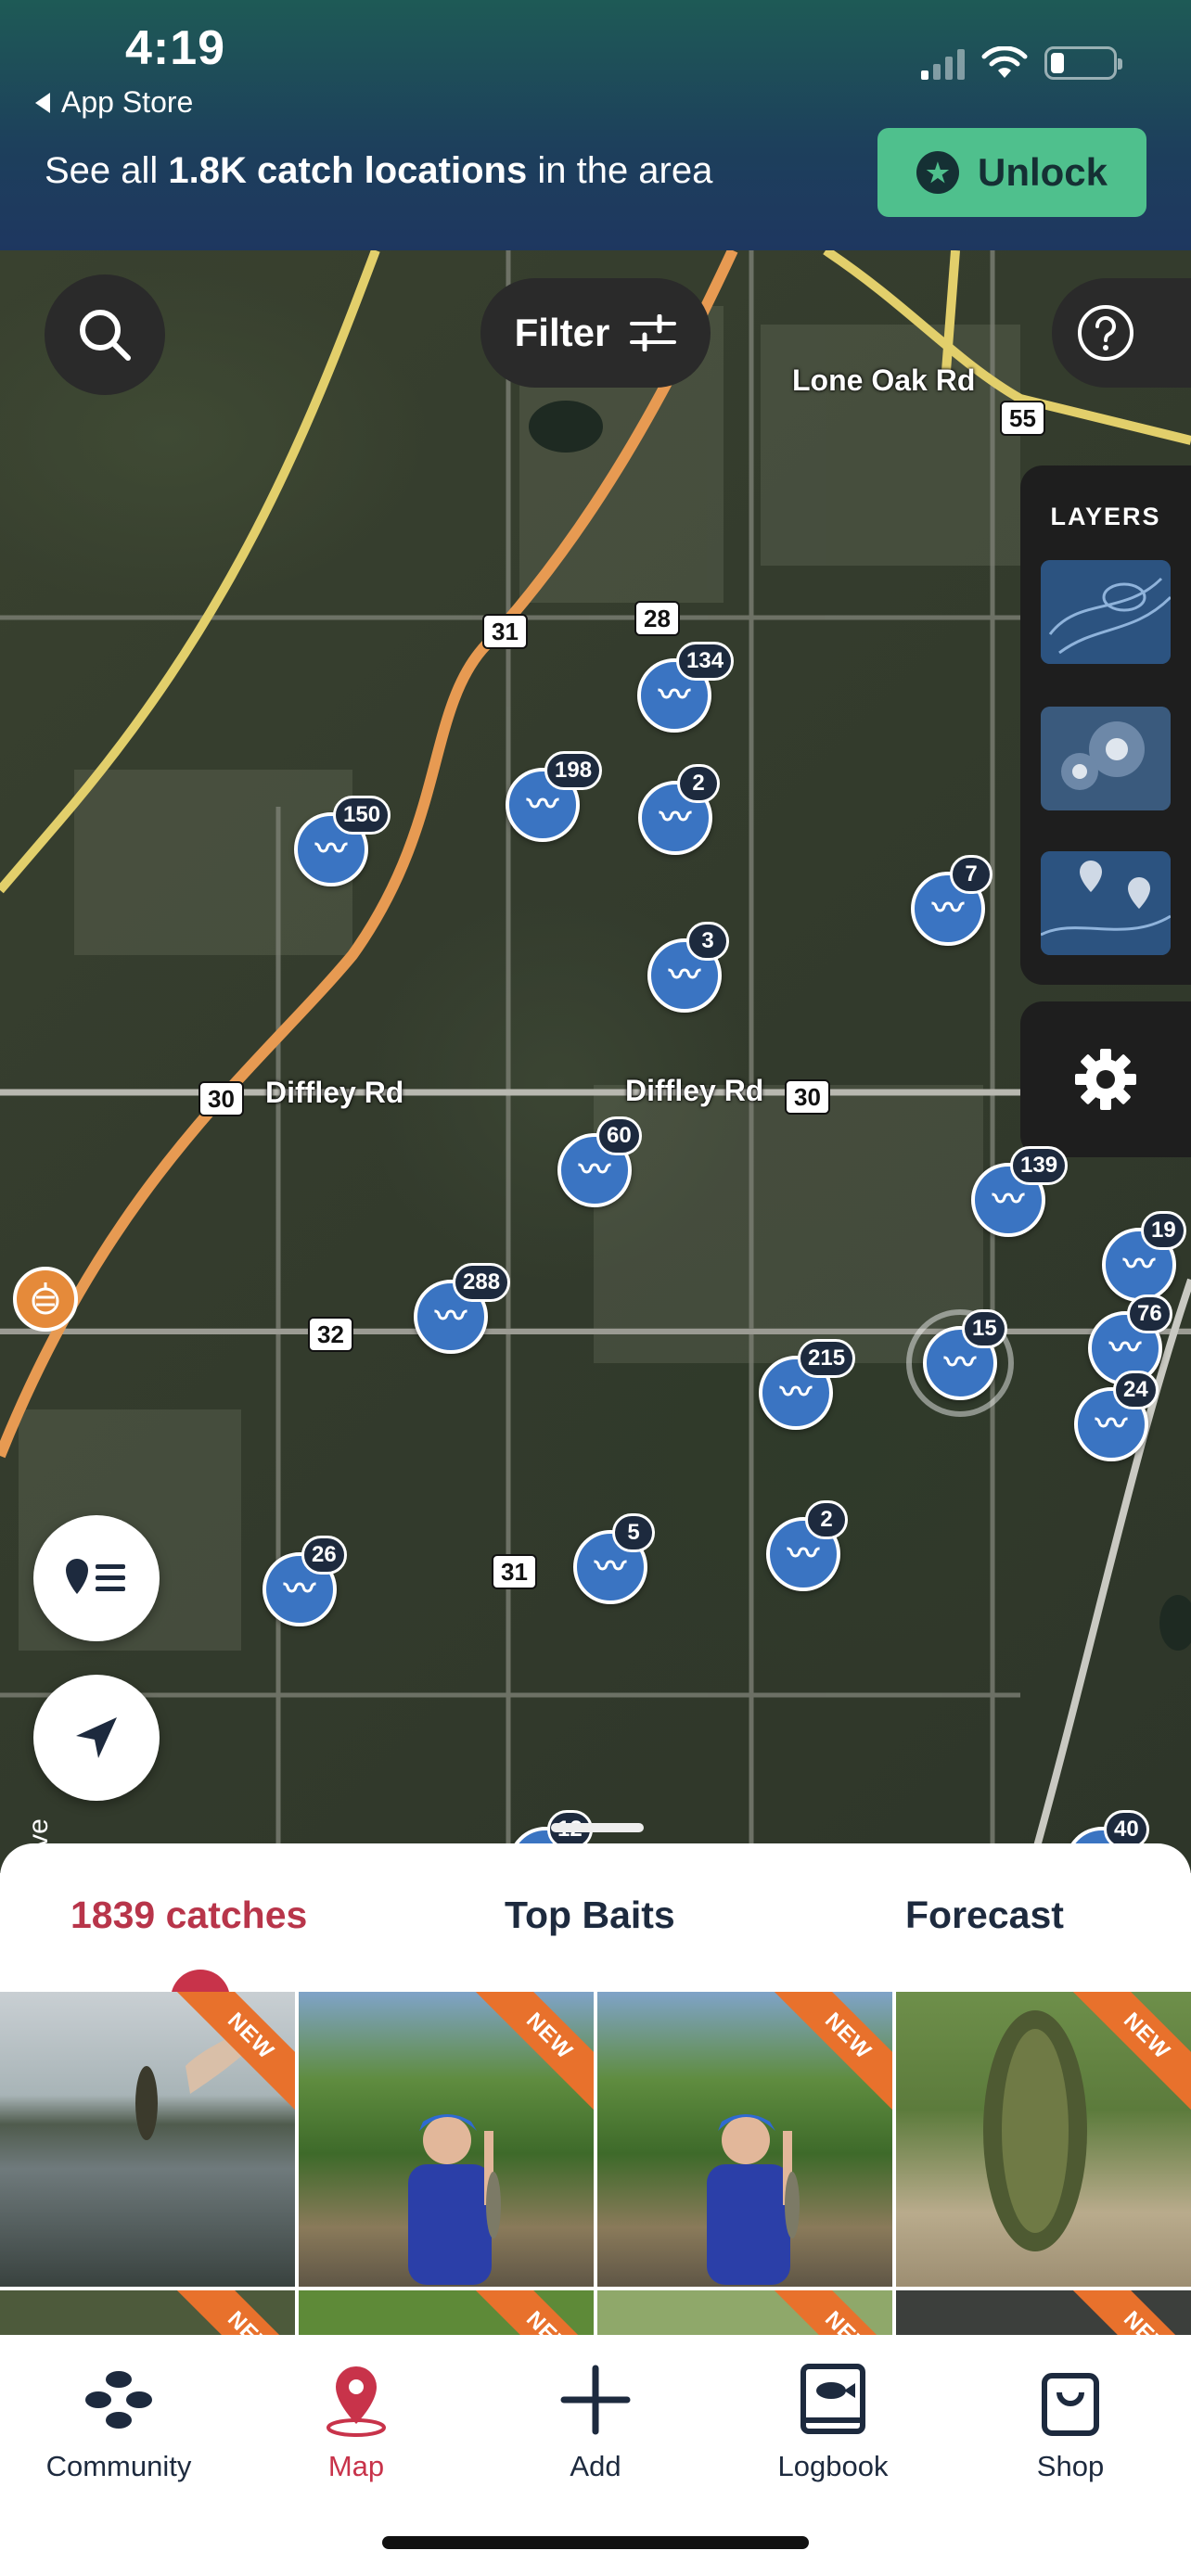  I want to click on back-app-label: App Store, so click(127, 102).